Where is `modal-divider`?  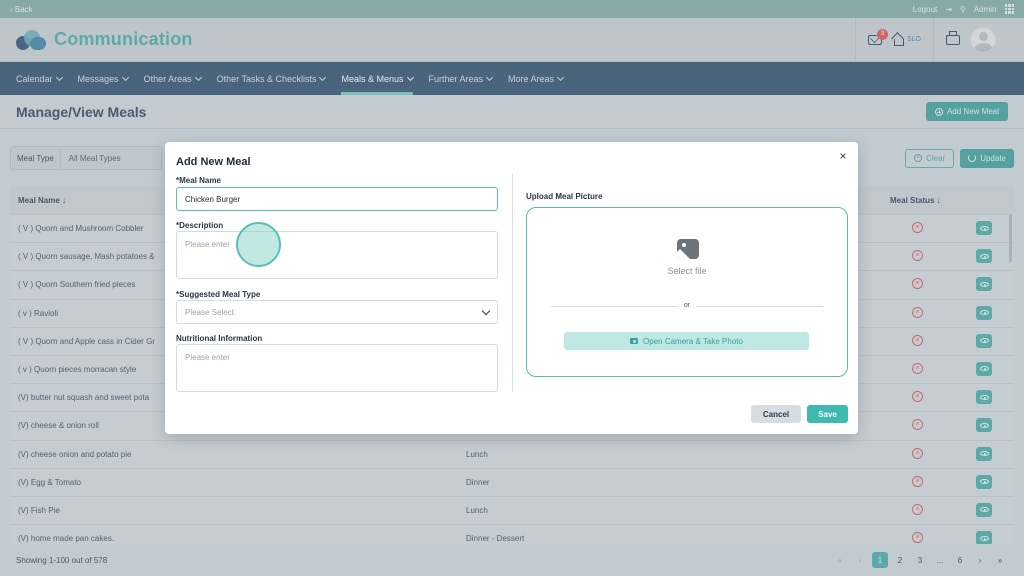 modal-divider is located at coordinates (512, 283).